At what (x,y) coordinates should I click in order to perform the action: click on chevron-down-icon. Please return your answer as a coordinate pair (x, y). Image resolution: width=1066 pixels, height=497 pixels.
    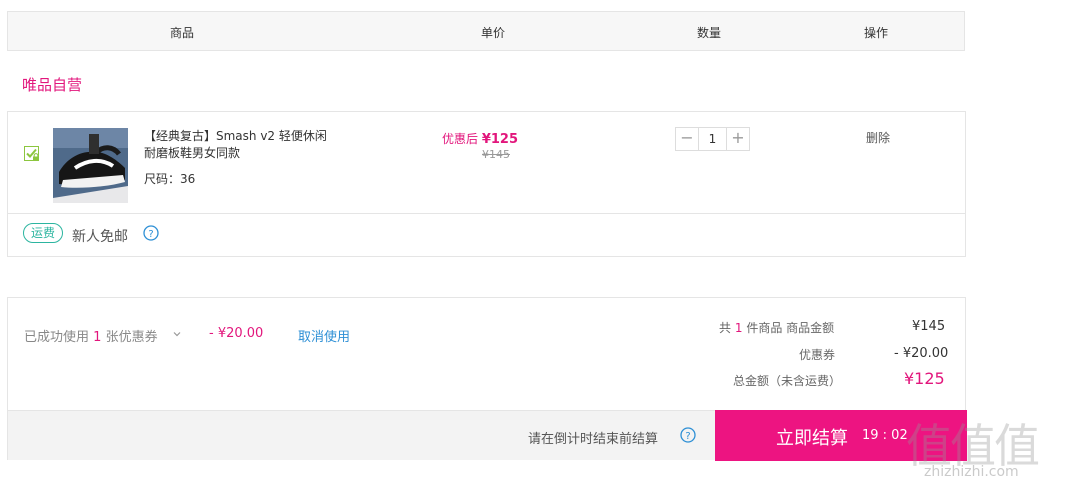
    Looking at the image, I should click on (177, 334).